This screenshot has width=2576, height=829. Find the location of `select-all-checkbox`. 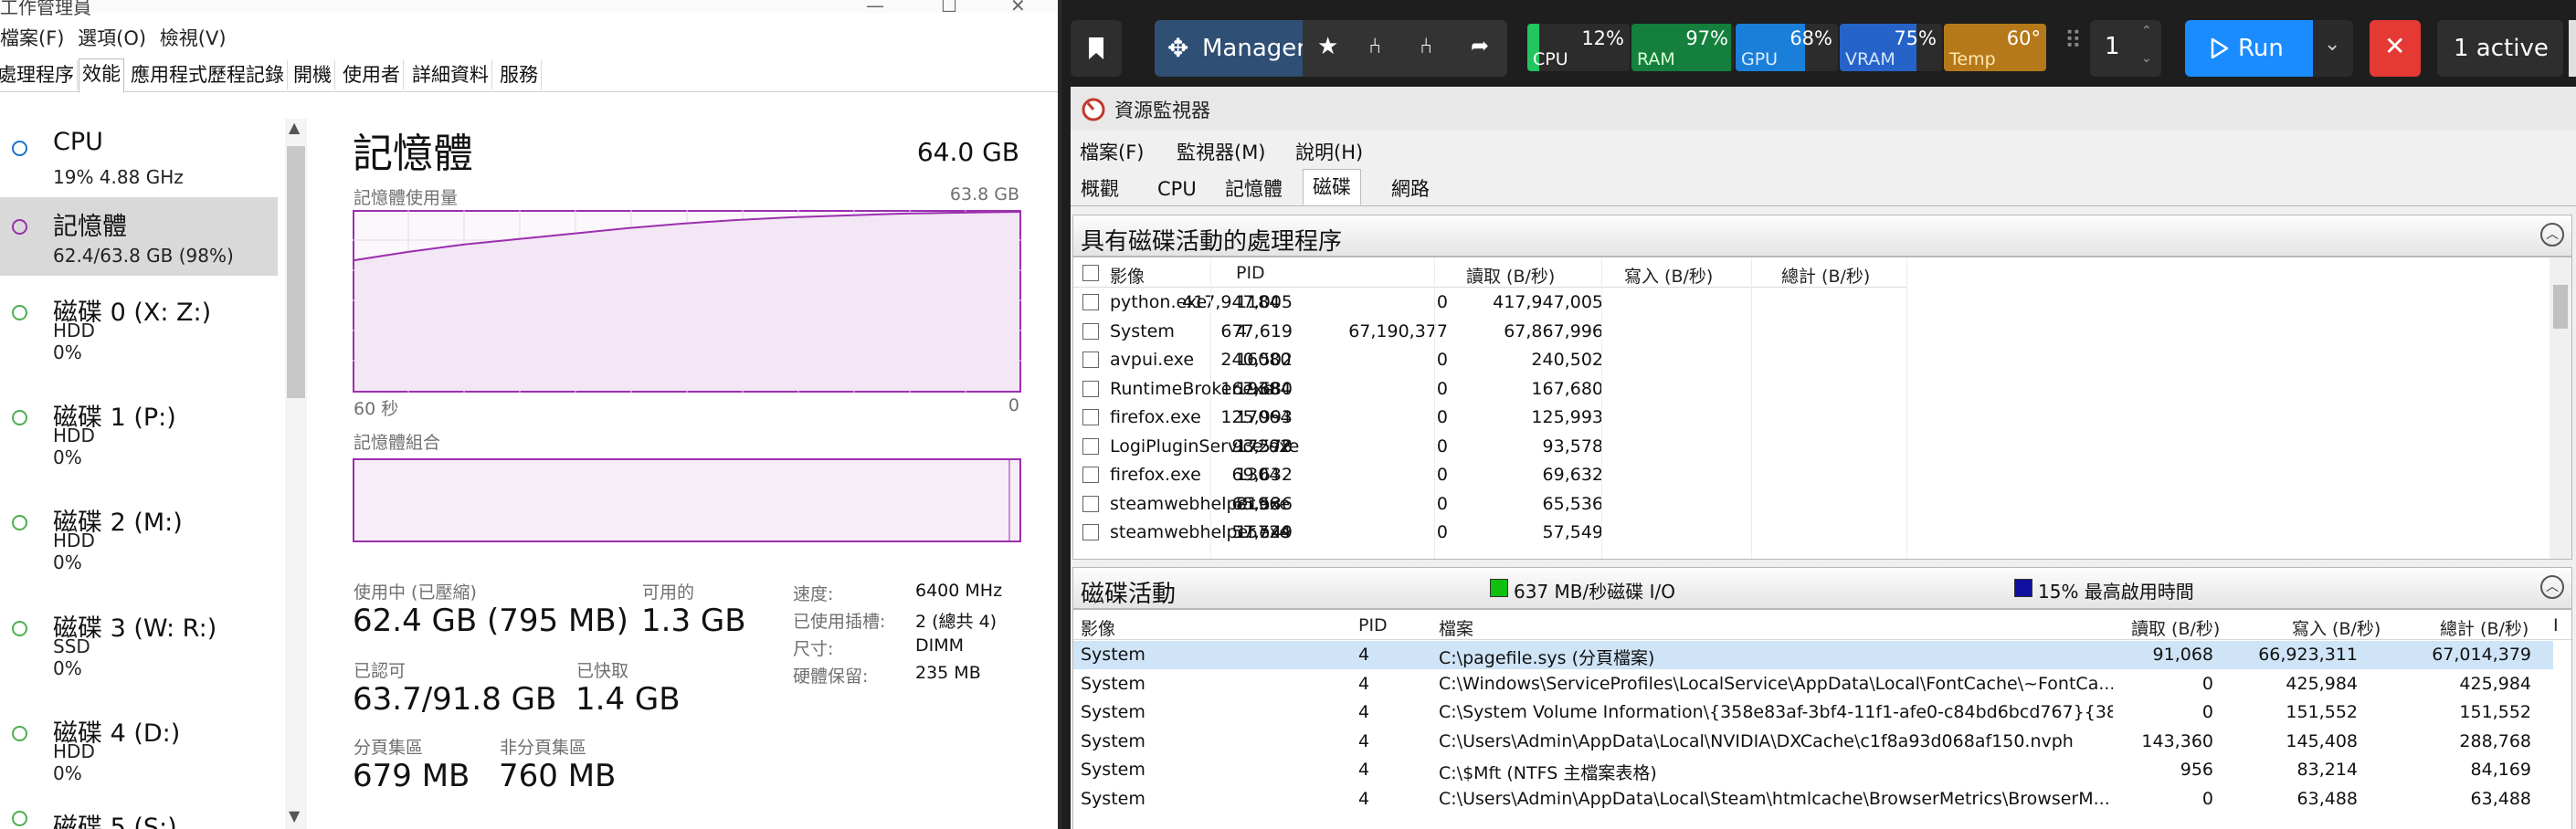

select-all-checkbox is located at coordinates (1090, 273).